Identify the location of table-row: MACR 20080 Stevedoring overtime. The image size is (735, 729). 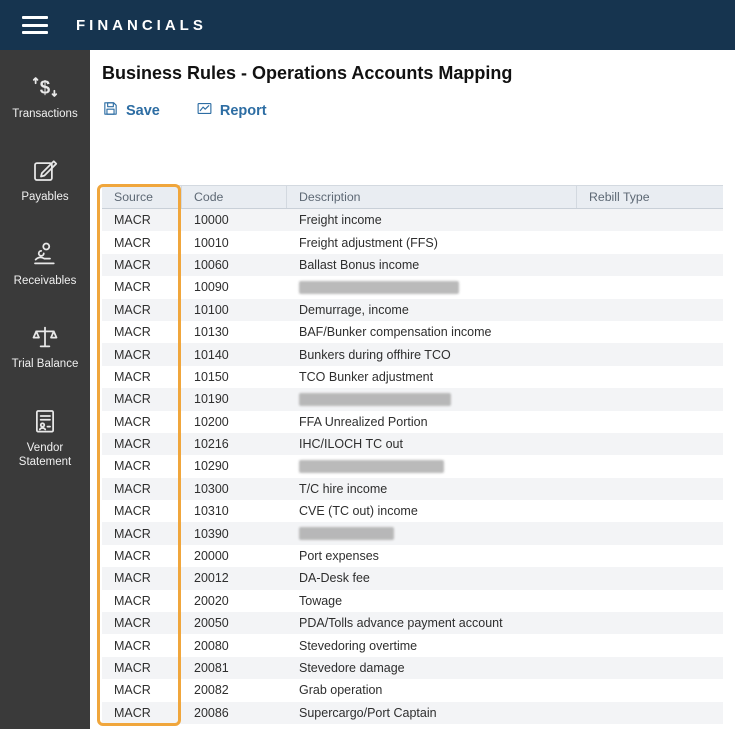
(412, 645).